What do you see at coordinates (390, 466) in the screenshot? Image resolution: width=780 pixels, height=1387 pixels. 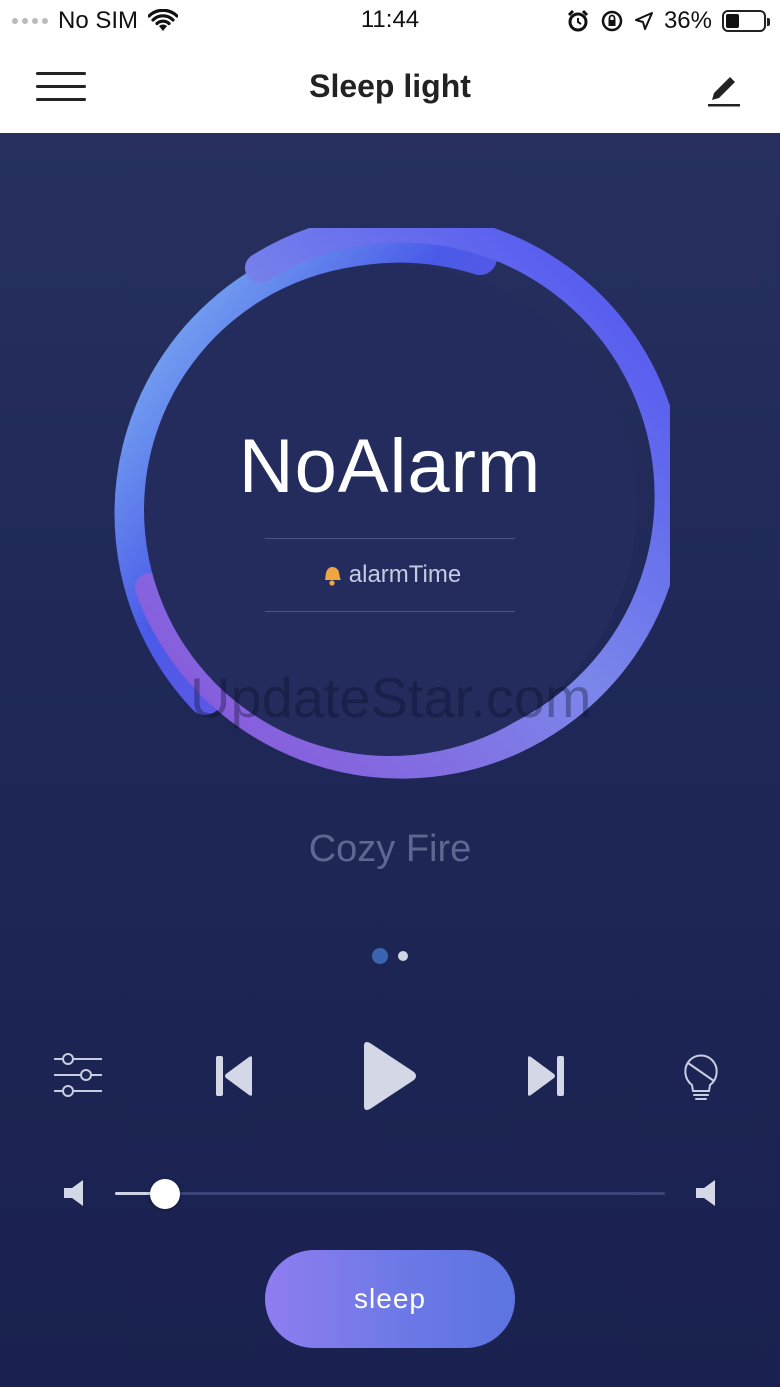 I see `alarm-status: NoAlarm` at bounding box center [390, 466].